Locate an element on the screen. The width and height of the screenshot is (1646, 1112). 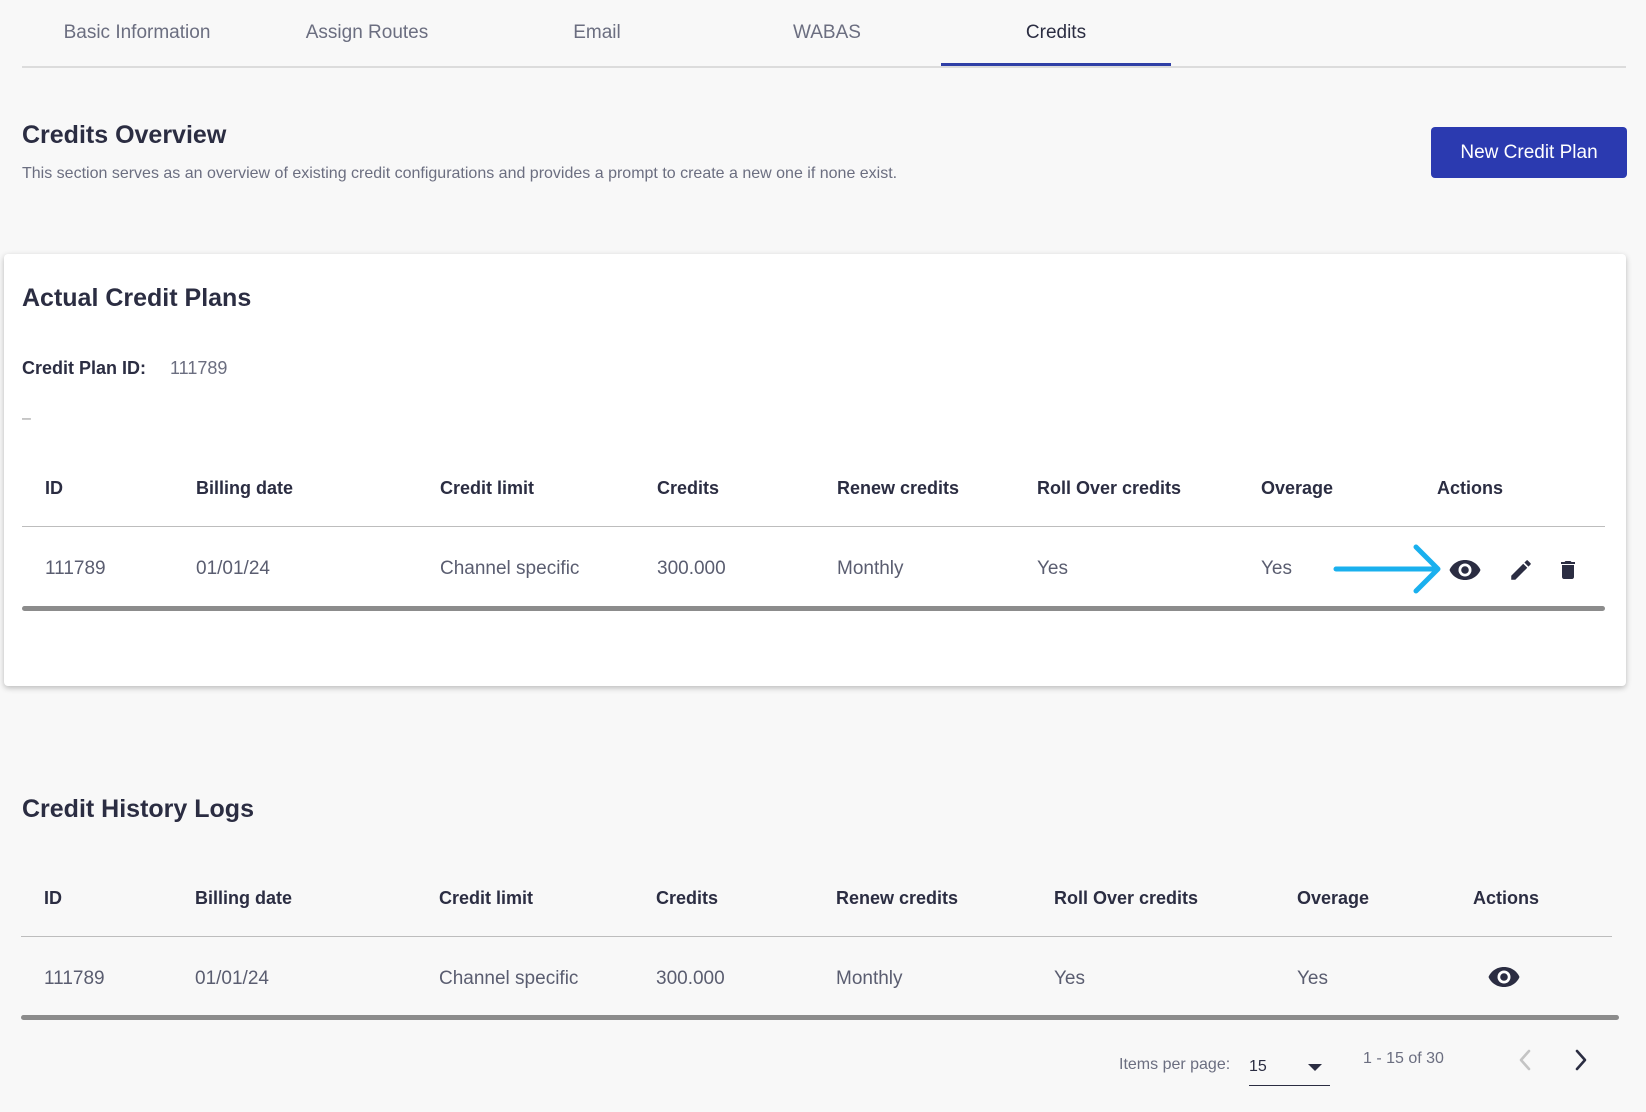
credit-plan-id-value: 111789 is located at coordinates (199, 368).